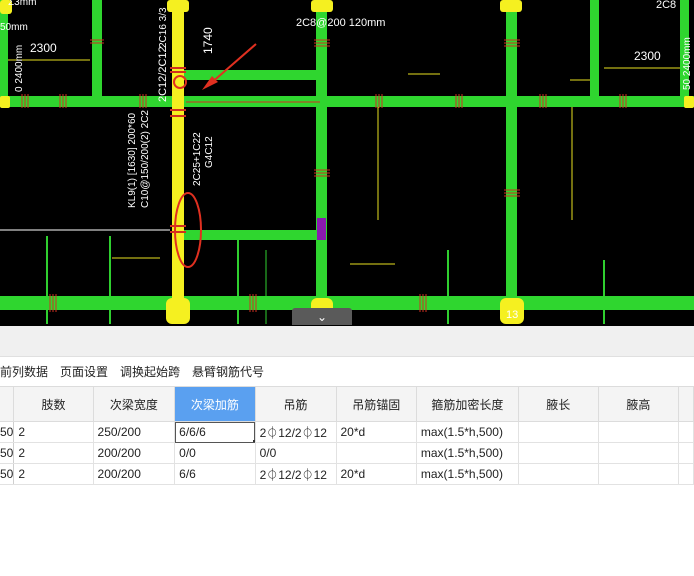 The height and width of the screenshot is (576, 694). Describe the element at coordinates (19, 68) in the screenshot. I see `label-left-2400: 0 2400mm` at that location.